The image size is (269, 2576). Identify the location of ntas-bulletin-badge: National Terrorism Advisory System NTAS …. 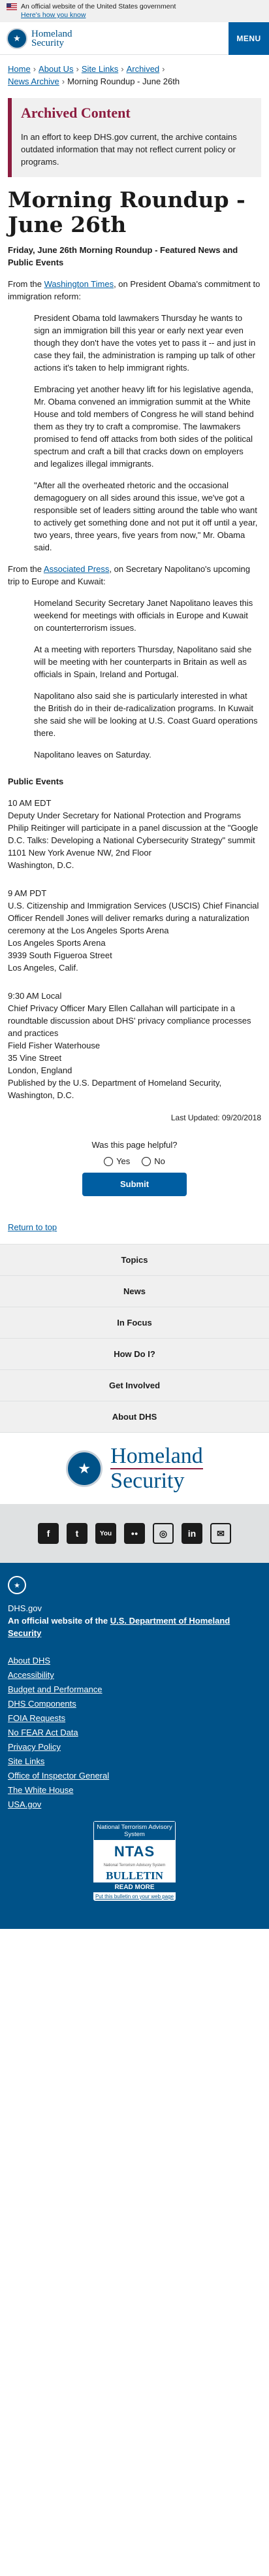
(134, 1861).